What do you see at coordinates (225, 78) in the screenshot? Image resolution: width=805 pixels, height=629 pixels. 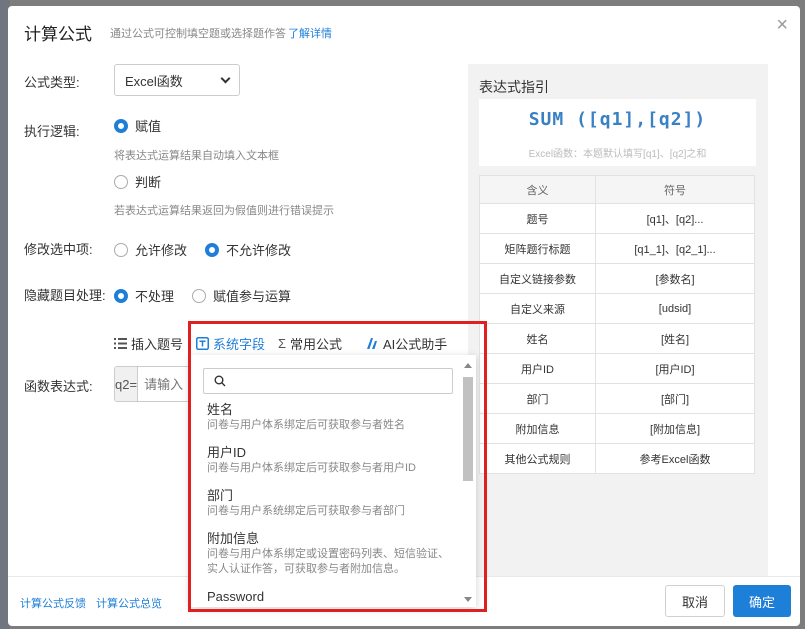 I see `chevron-down-icon` at bounding box center [225, 78].